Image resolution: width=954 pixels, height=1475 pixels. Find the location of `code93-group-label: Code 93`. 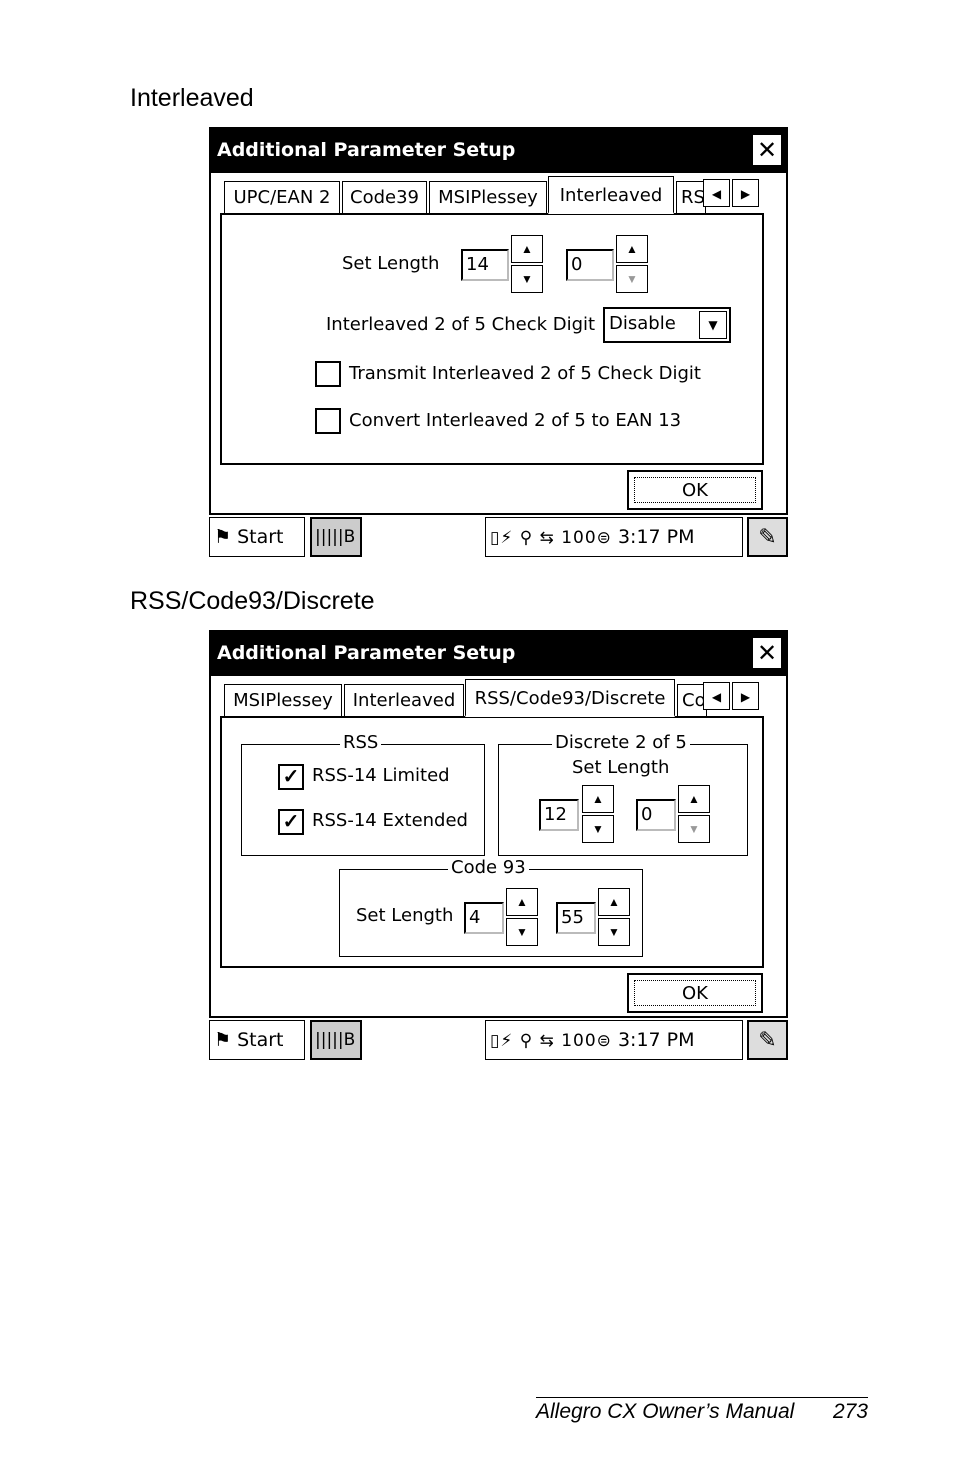

code93-group-label: Code 93 is located at coordinates (488, 867).